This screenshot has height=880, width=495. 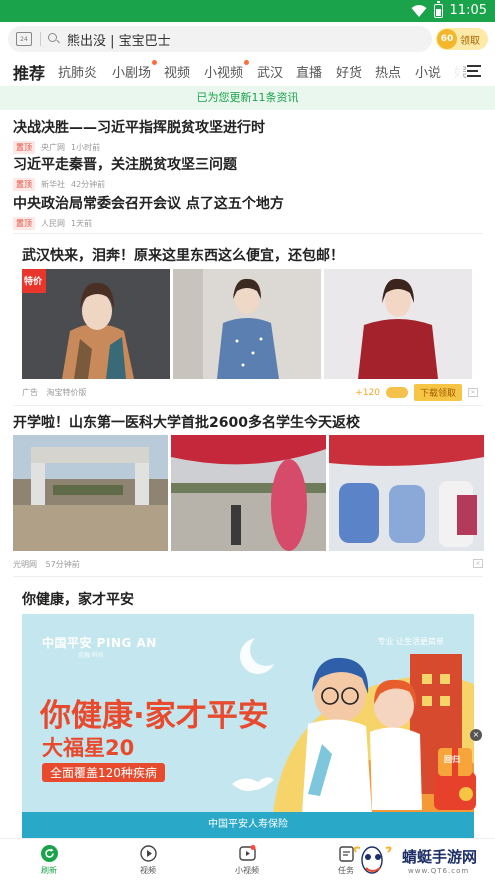 What do you see at coordinates (62, 564) in the screenshot?
I see `news-time: 57分钟前` at bounding box center [62, 564].